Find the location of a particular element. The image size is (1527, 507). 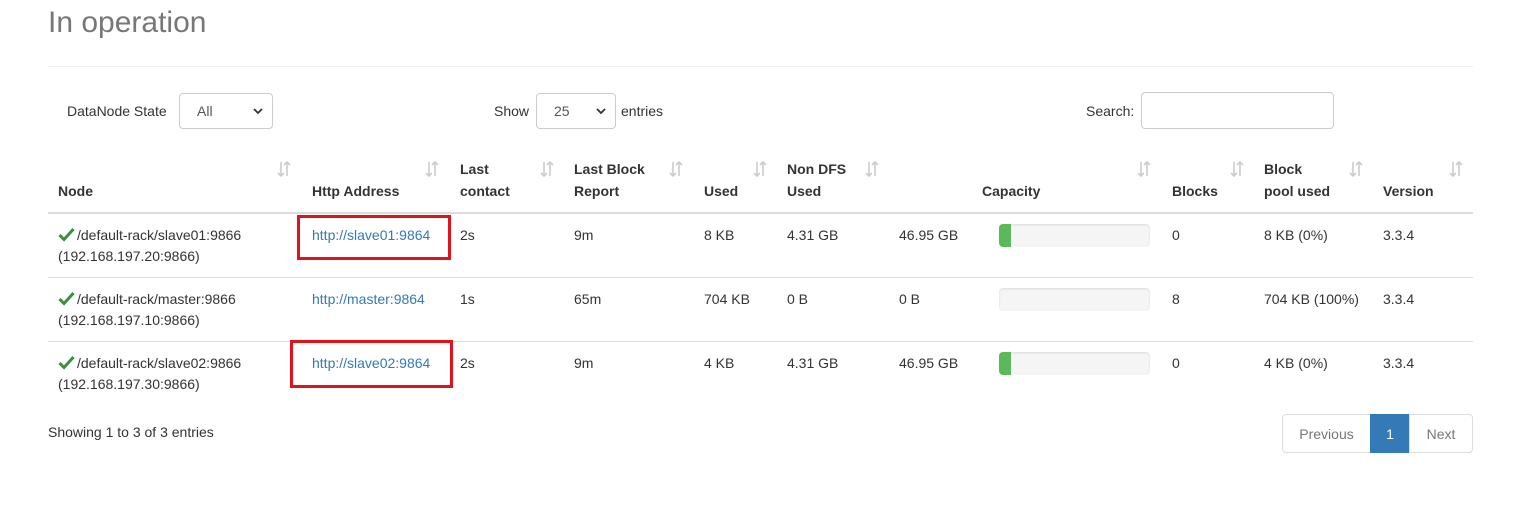

search-label: Search: is located at coordinates (1110, 111).